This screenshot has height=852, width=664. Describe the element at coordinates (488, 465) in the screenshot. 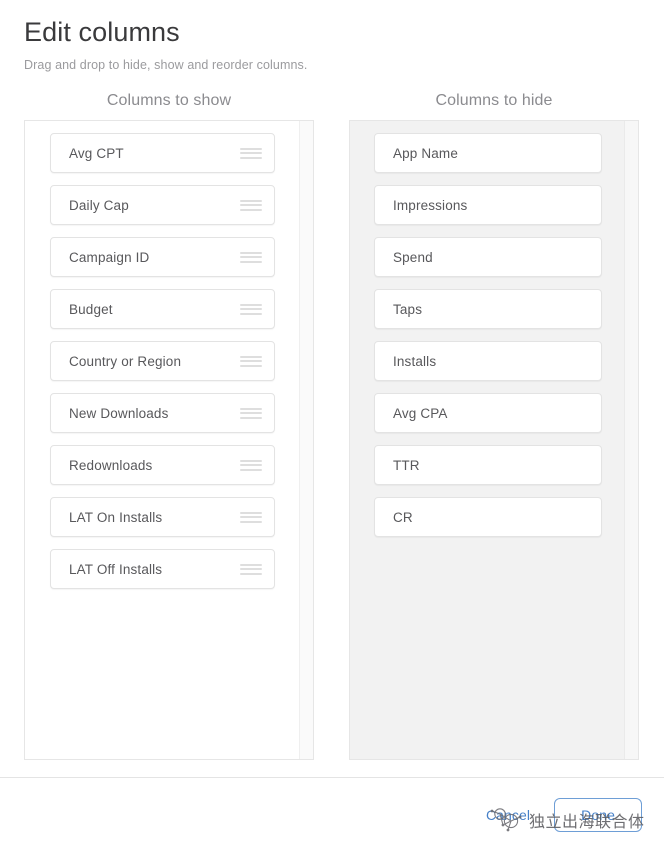

I see `column-card-hide: TTR` at that location.